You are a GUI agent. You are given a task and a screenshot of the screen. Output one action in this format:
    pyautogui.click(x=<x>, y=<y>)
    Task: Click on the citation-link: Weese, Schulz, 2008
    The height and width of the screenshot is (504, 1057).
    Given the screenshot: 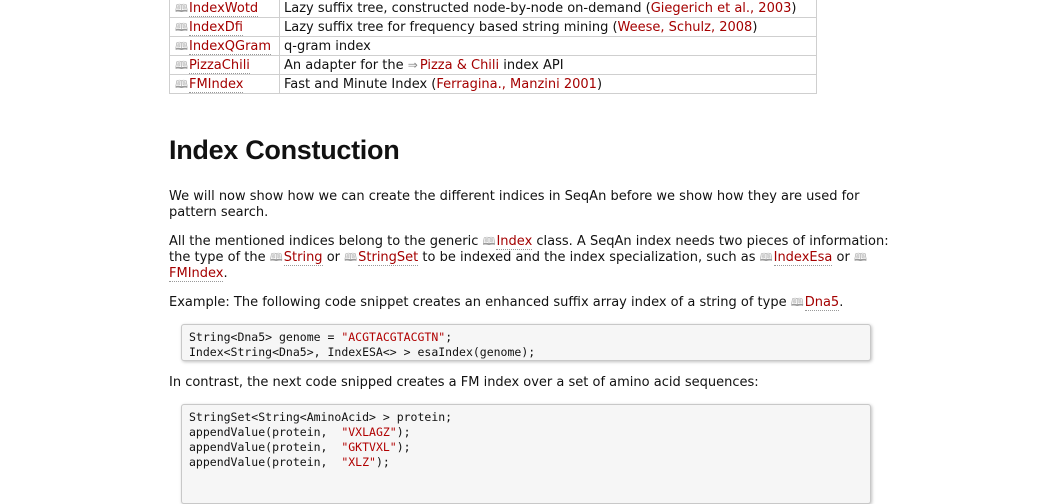 What is the action you would take?
    pyautogui.click(x=685, y=27)
    